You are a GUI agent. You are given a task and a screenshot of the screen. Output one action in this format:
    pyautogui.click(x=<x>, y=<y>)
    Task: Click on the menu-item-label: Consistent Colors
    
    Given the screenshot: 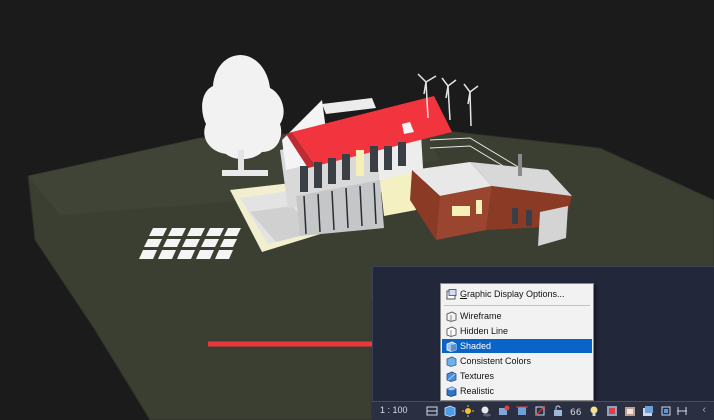 What is the action you would take?
    pyautogui.click(x=496, y=361)
    